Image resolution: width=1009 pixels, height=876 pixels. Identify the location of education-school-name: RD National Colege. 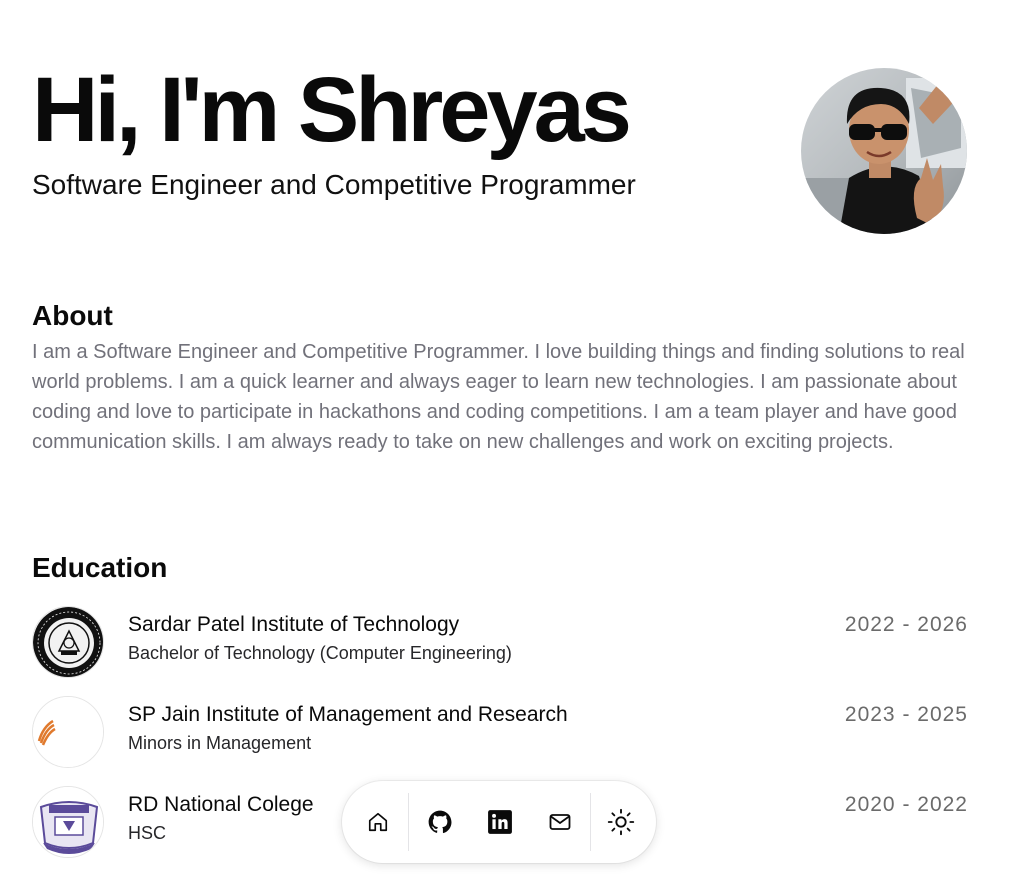
(221, 804).